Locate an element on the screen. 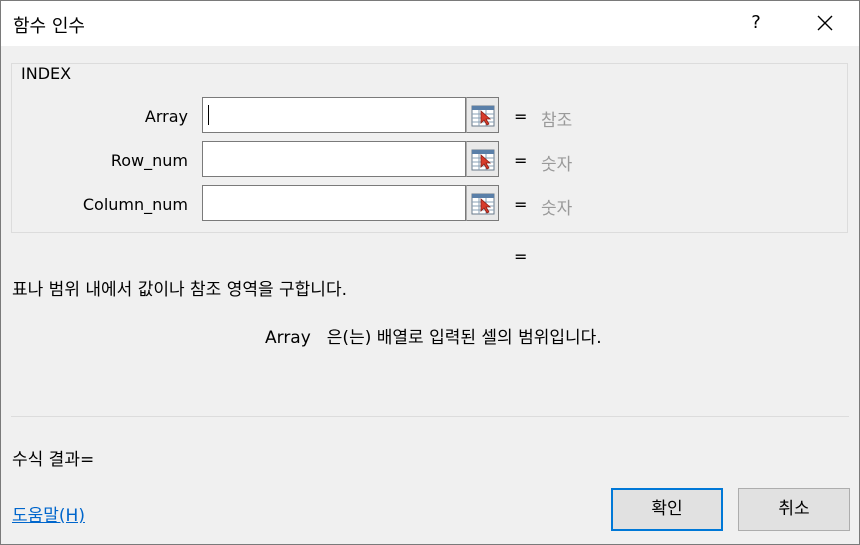  arg-hint-array: 참조 is located at coordinates (557, 121).